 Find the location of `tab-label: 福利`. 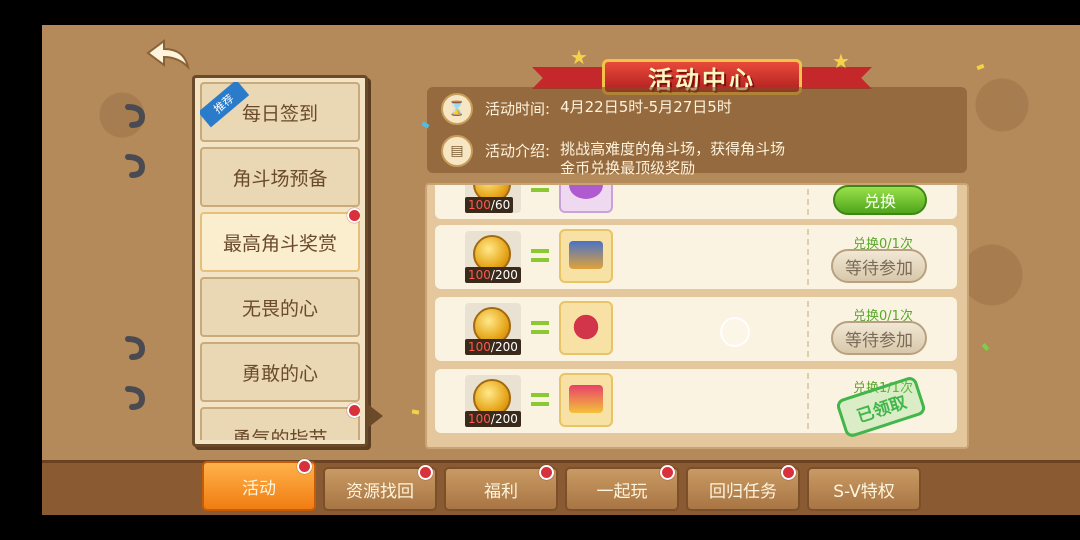

tab-label: 福利 is located at coordinates (501, 491).